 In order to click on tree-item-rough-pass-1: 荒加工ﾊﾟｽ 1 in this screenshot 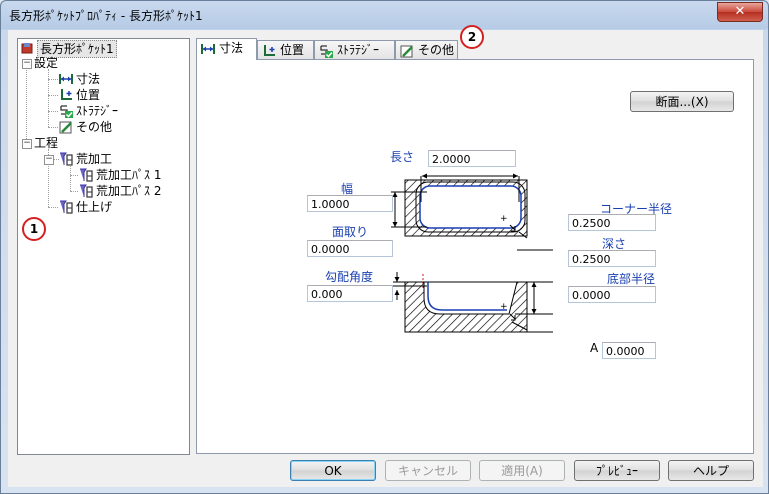, I will do `click(120, 175)`.